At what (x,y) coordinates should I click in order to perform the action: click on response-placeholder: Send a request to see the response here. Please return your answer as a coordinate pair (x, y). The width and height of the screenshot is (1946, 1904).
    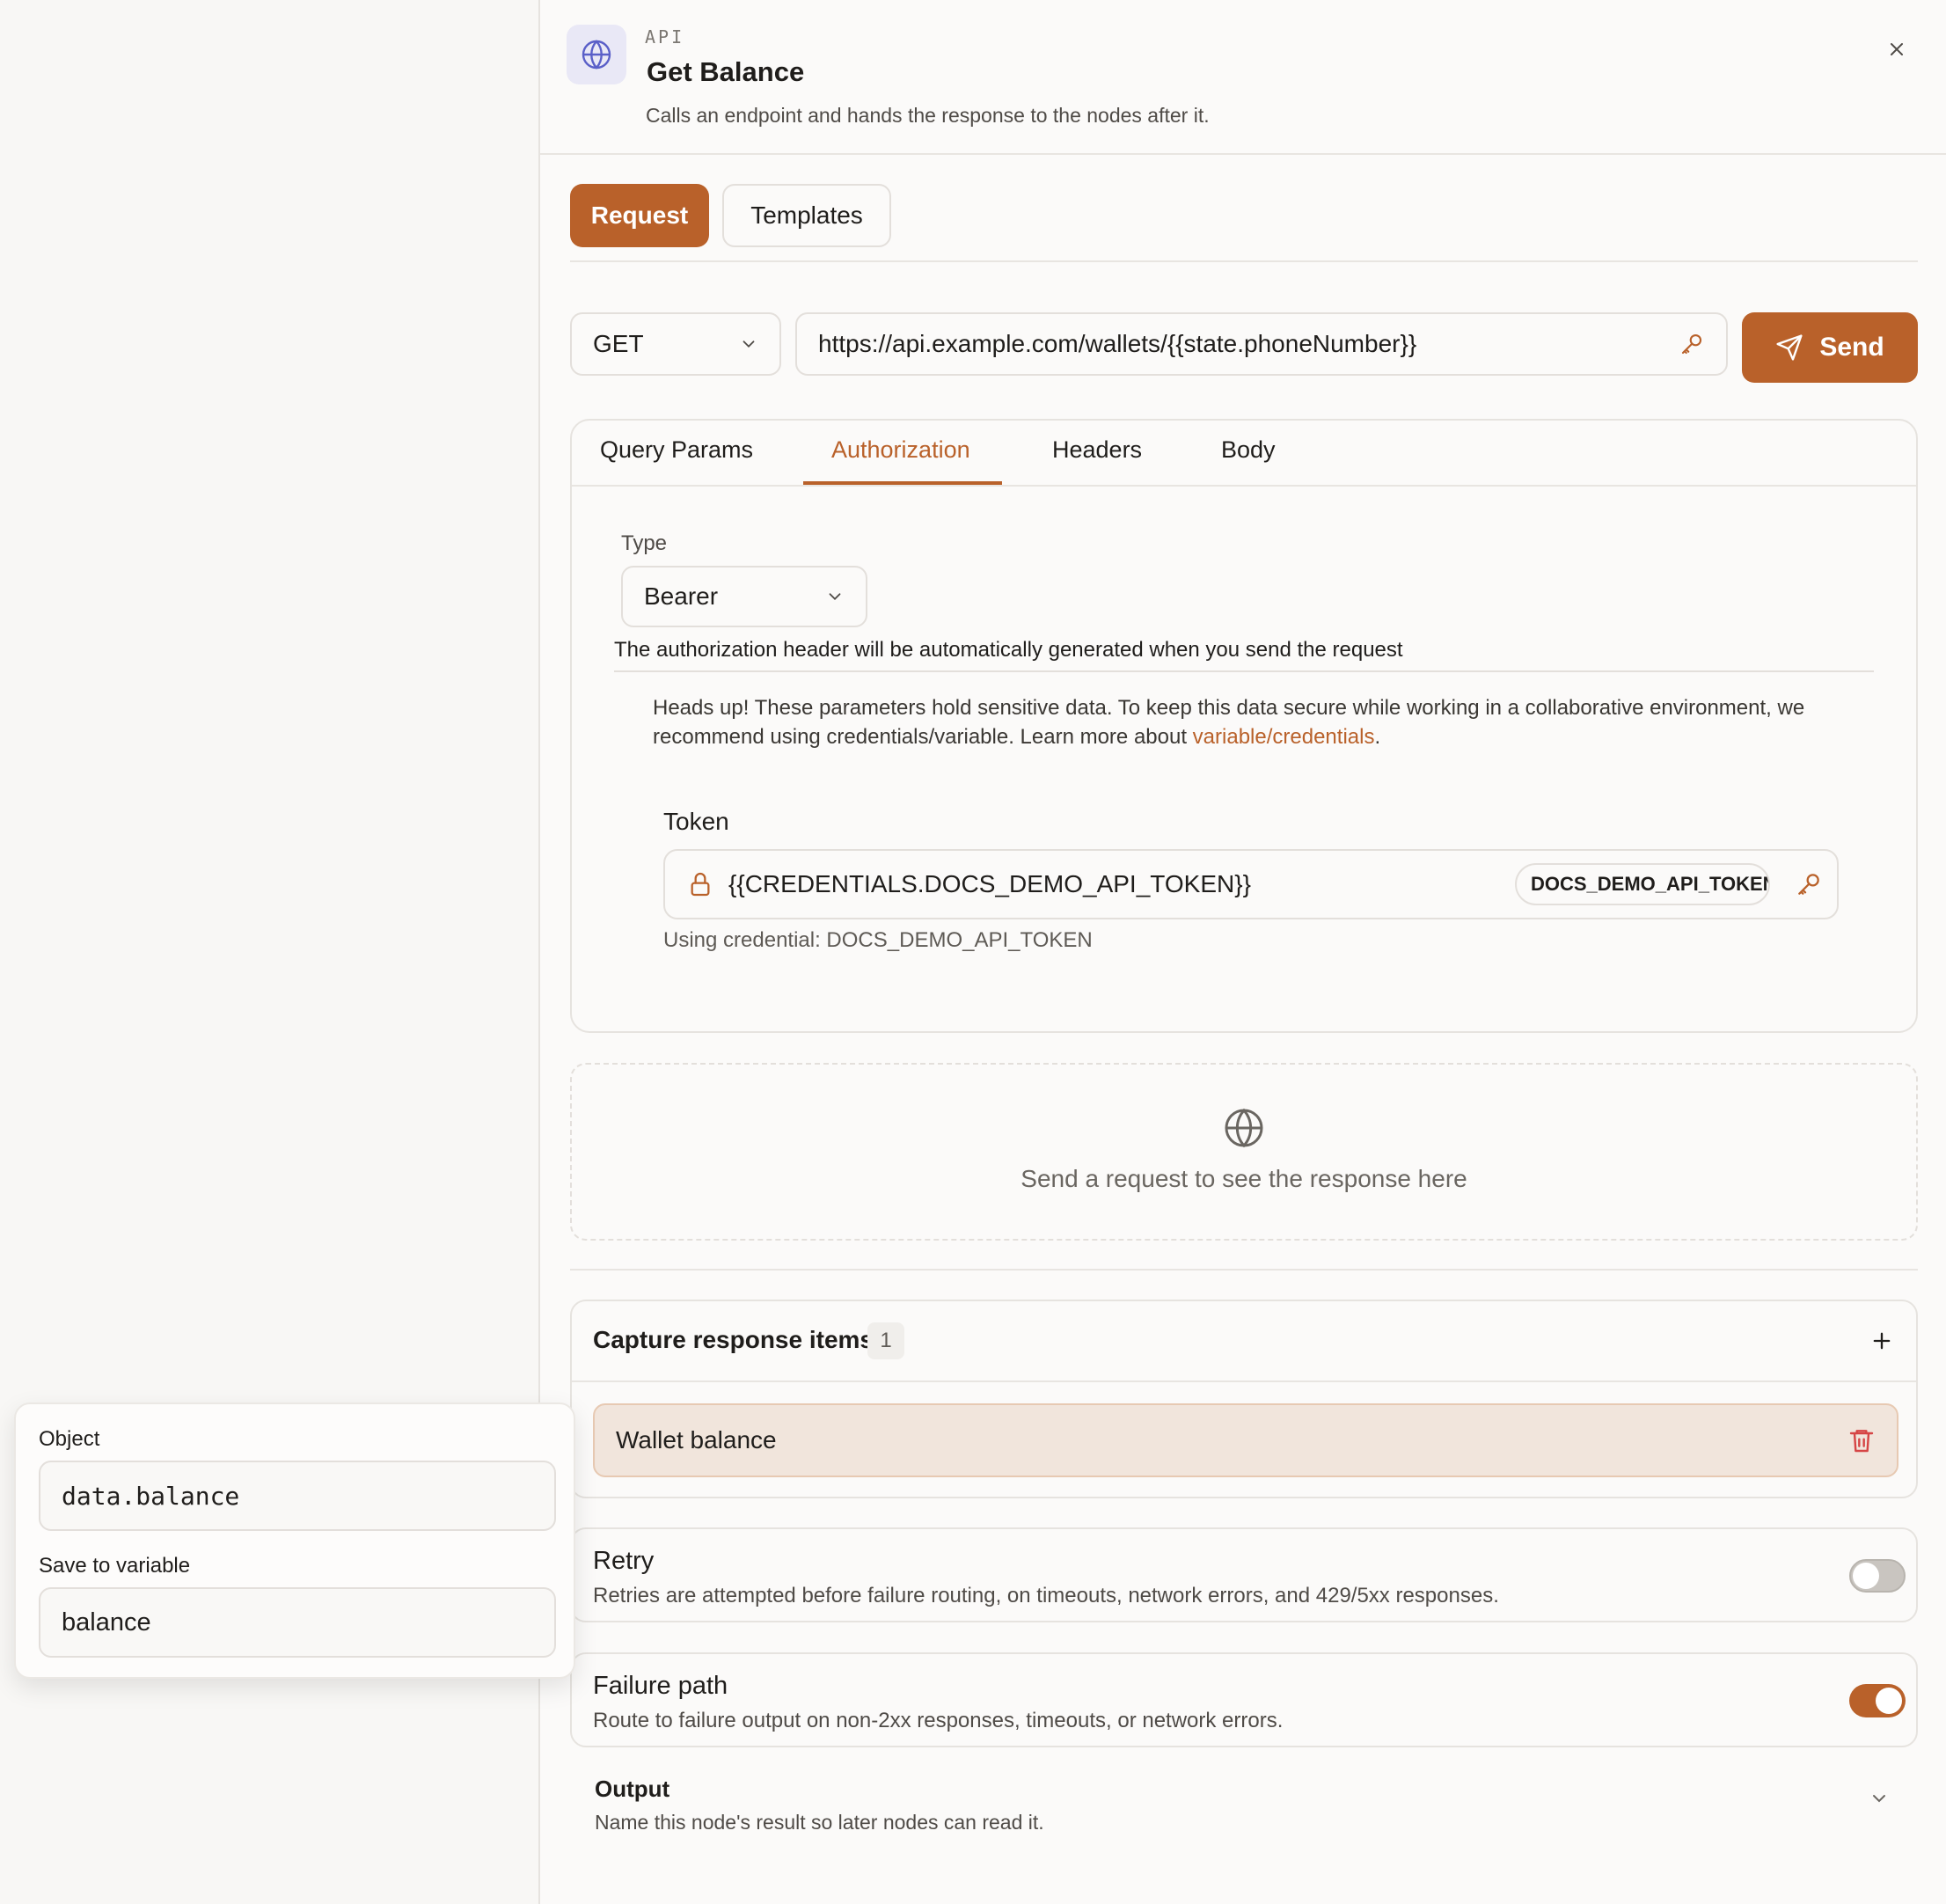
    Looking at the image, I should click on (1244, 1152).